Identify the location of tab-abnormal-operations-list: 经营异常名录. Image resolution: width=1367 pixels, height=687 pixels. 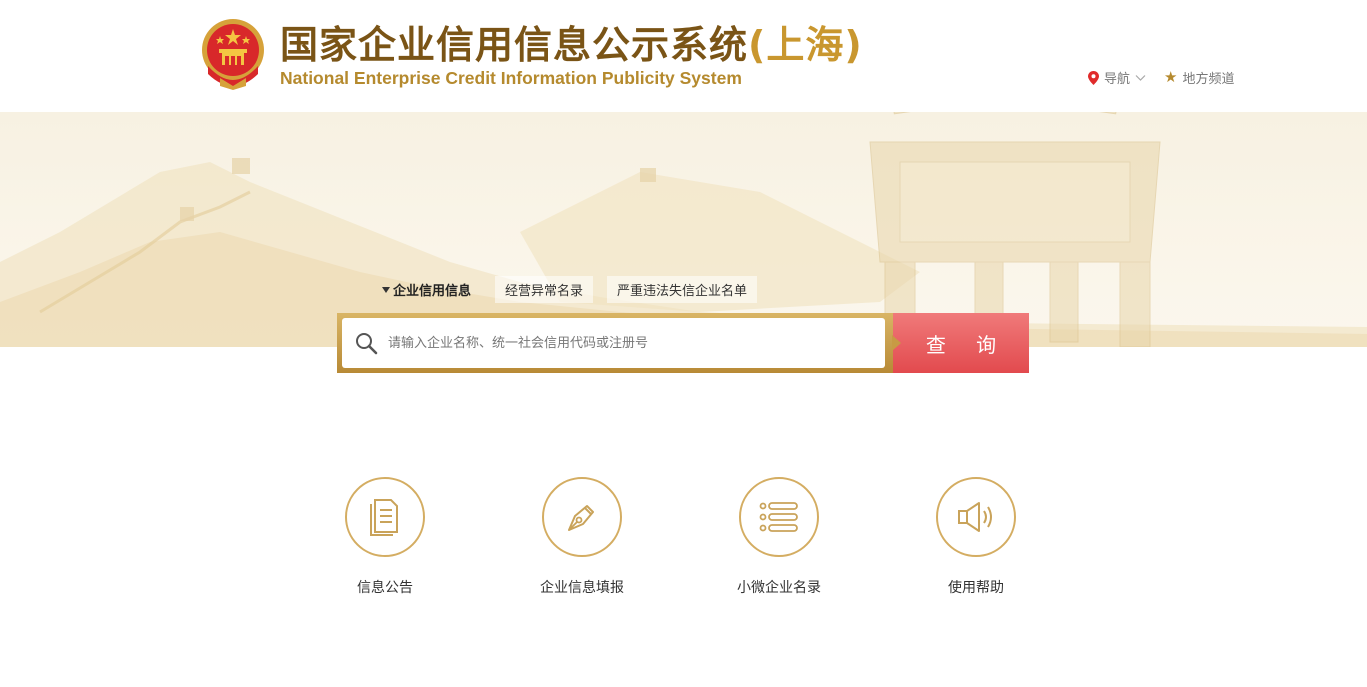
(544, 289).